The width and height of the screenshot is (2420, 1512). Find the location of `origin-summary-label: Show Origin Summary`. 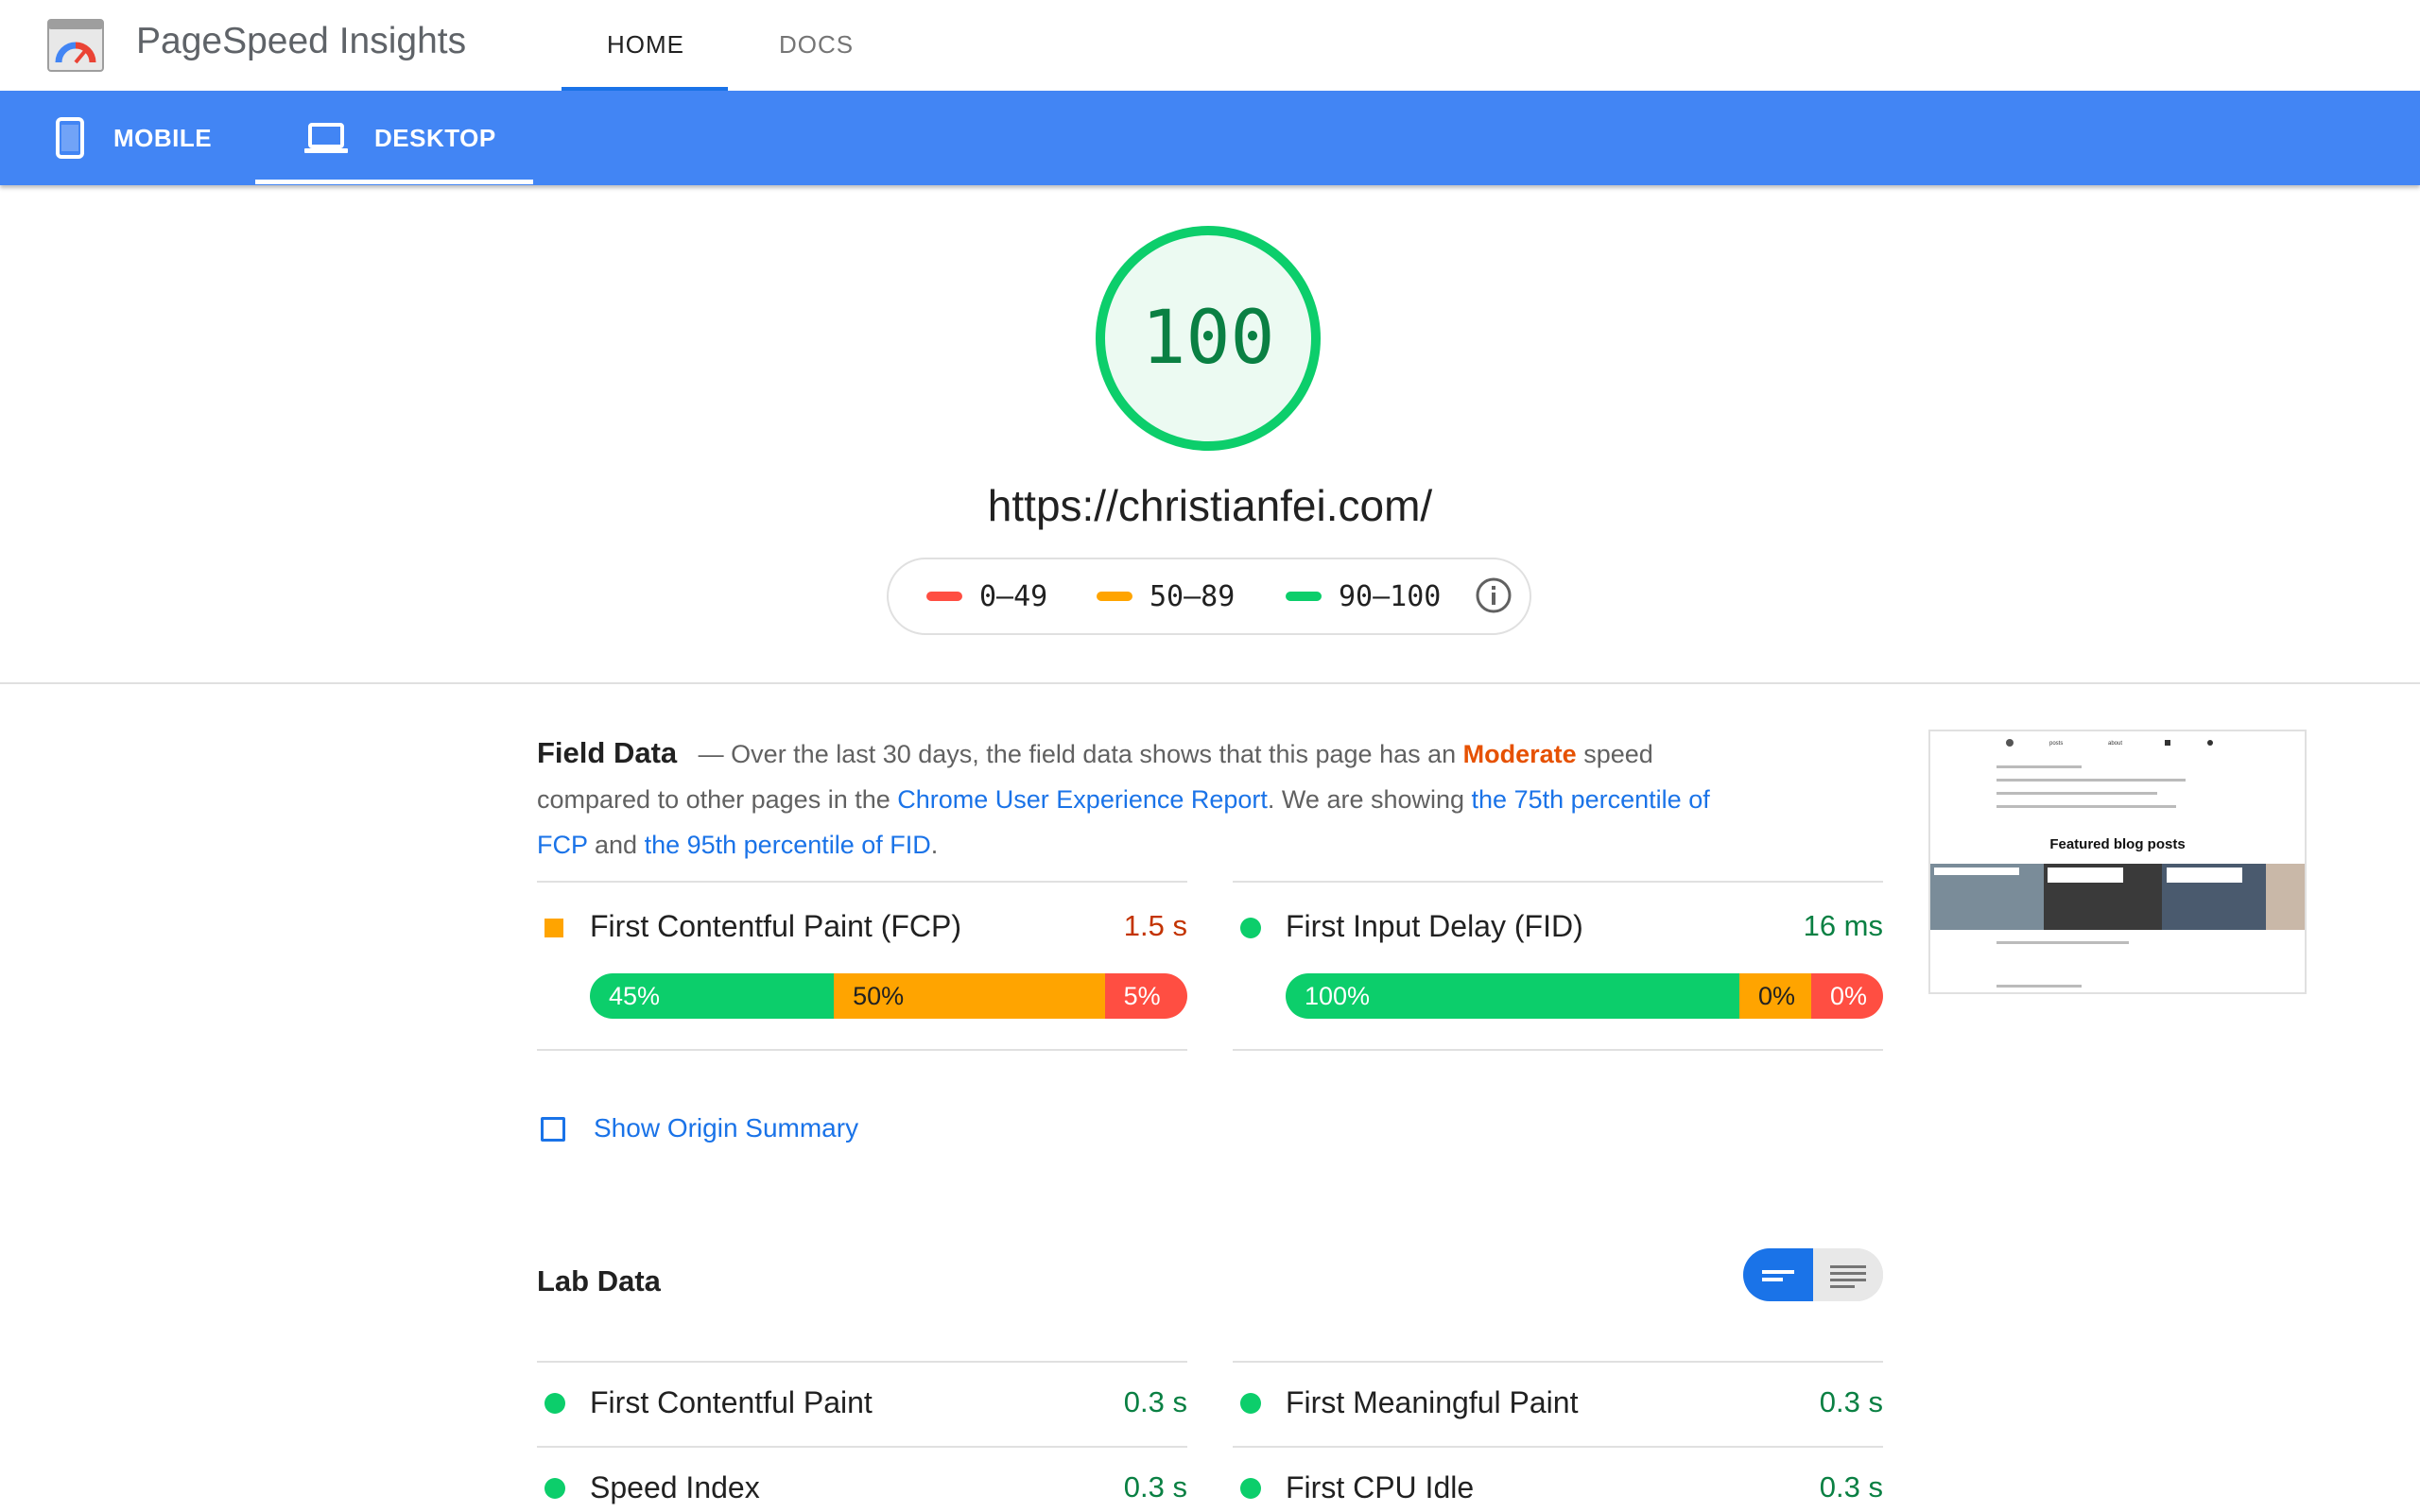

origin-summary-label: Show Origin Summary is located at coordinates (726, 1128).